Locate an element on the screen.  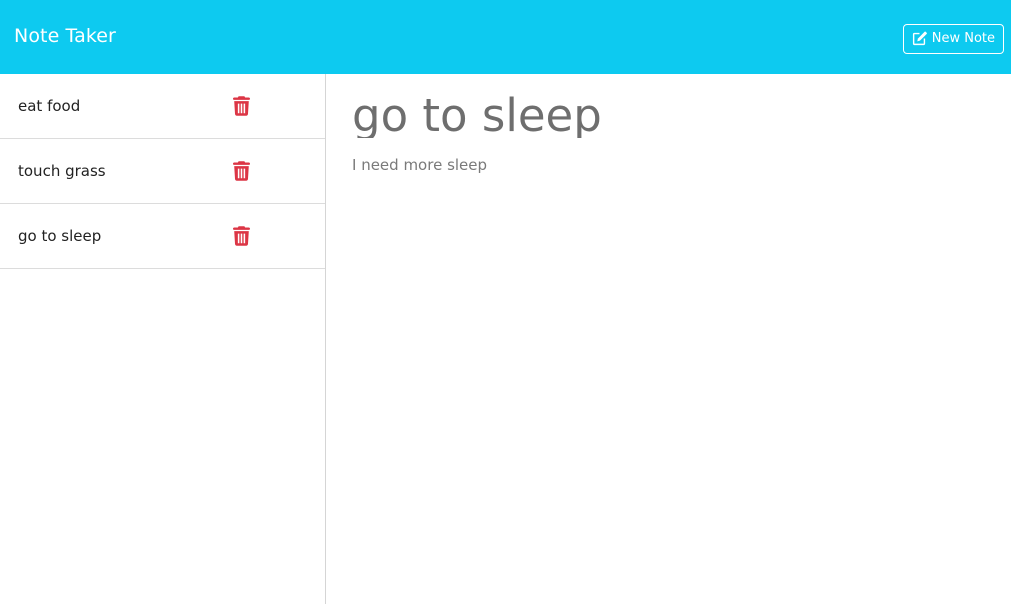
note-item-title: touch grass is located at coordinates (62, 171).